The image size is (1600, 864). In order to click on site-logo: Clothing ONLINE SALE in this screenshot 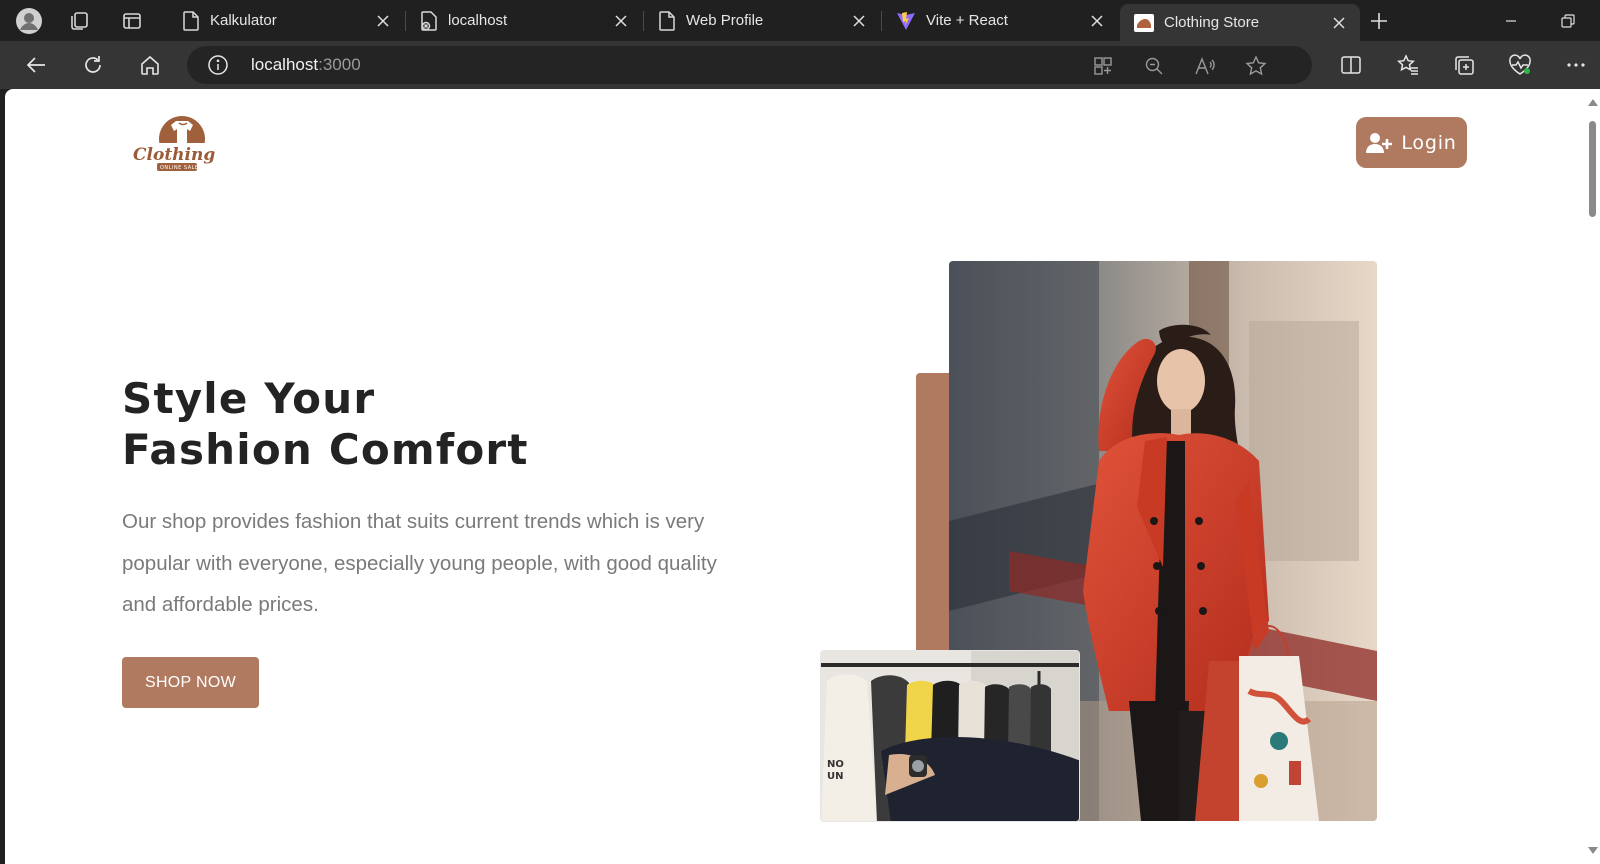, I will do `click(173, 145)`.